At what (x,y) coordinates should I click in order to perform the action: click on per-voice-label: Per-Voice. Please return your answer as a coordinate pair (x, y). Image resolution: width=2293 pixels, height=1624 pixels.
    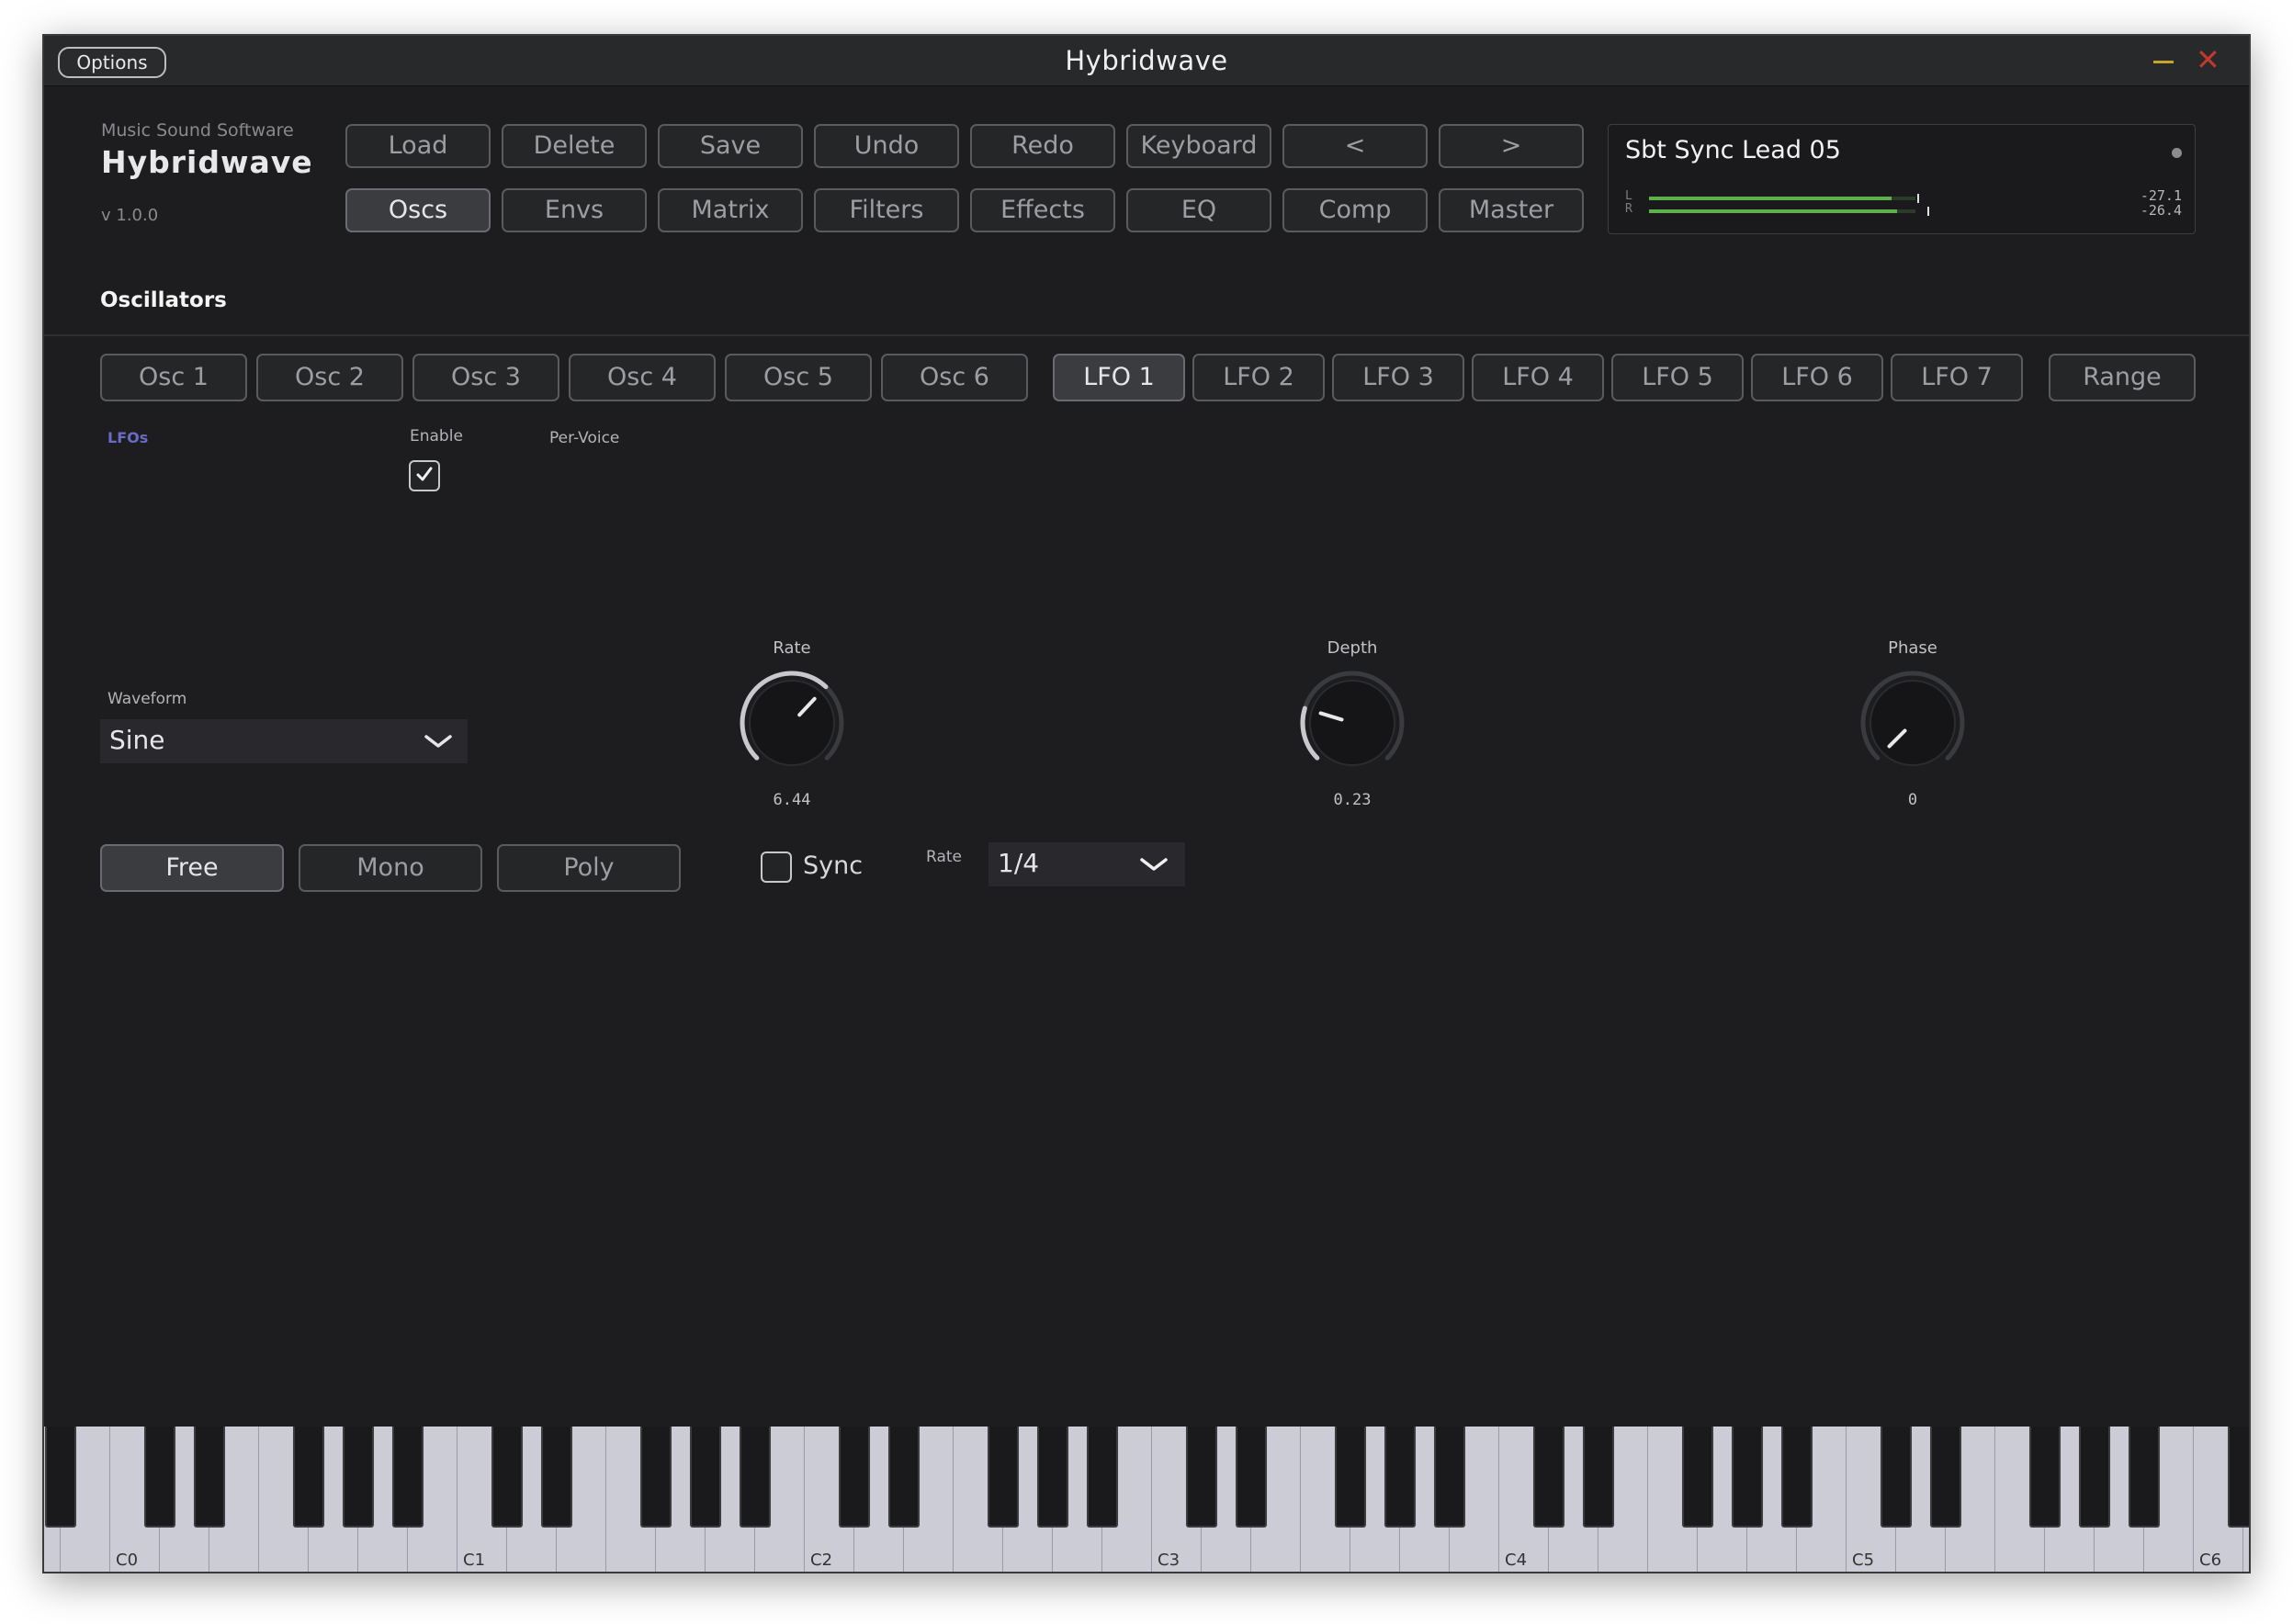
    Looking at the image, I should click on (584, 438).